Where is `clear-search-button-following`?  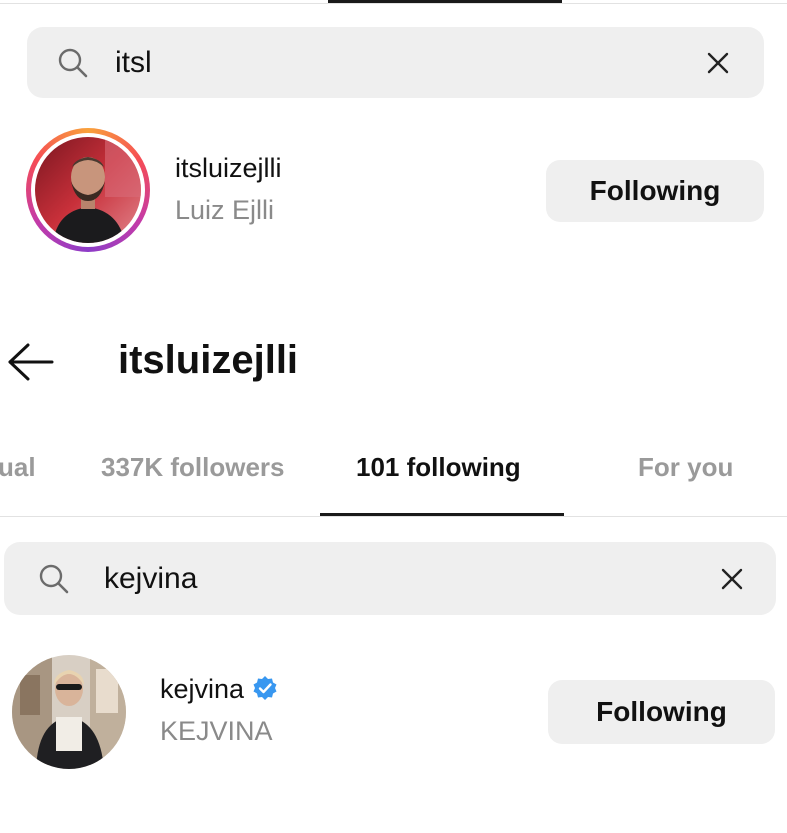 clear-search-button-following is located at coordinates (732, 579).